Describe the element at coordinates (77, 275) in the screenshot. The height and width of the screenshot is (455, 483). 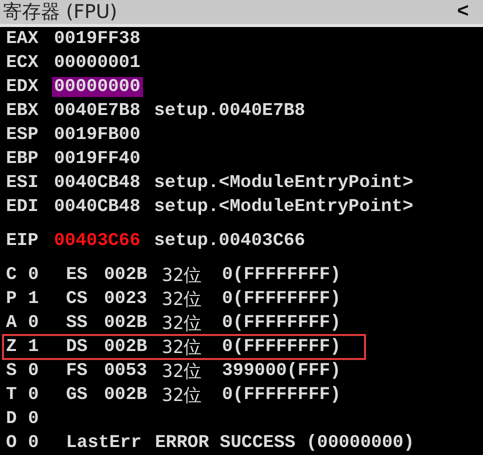
I see `segment-name: ES` at that location.